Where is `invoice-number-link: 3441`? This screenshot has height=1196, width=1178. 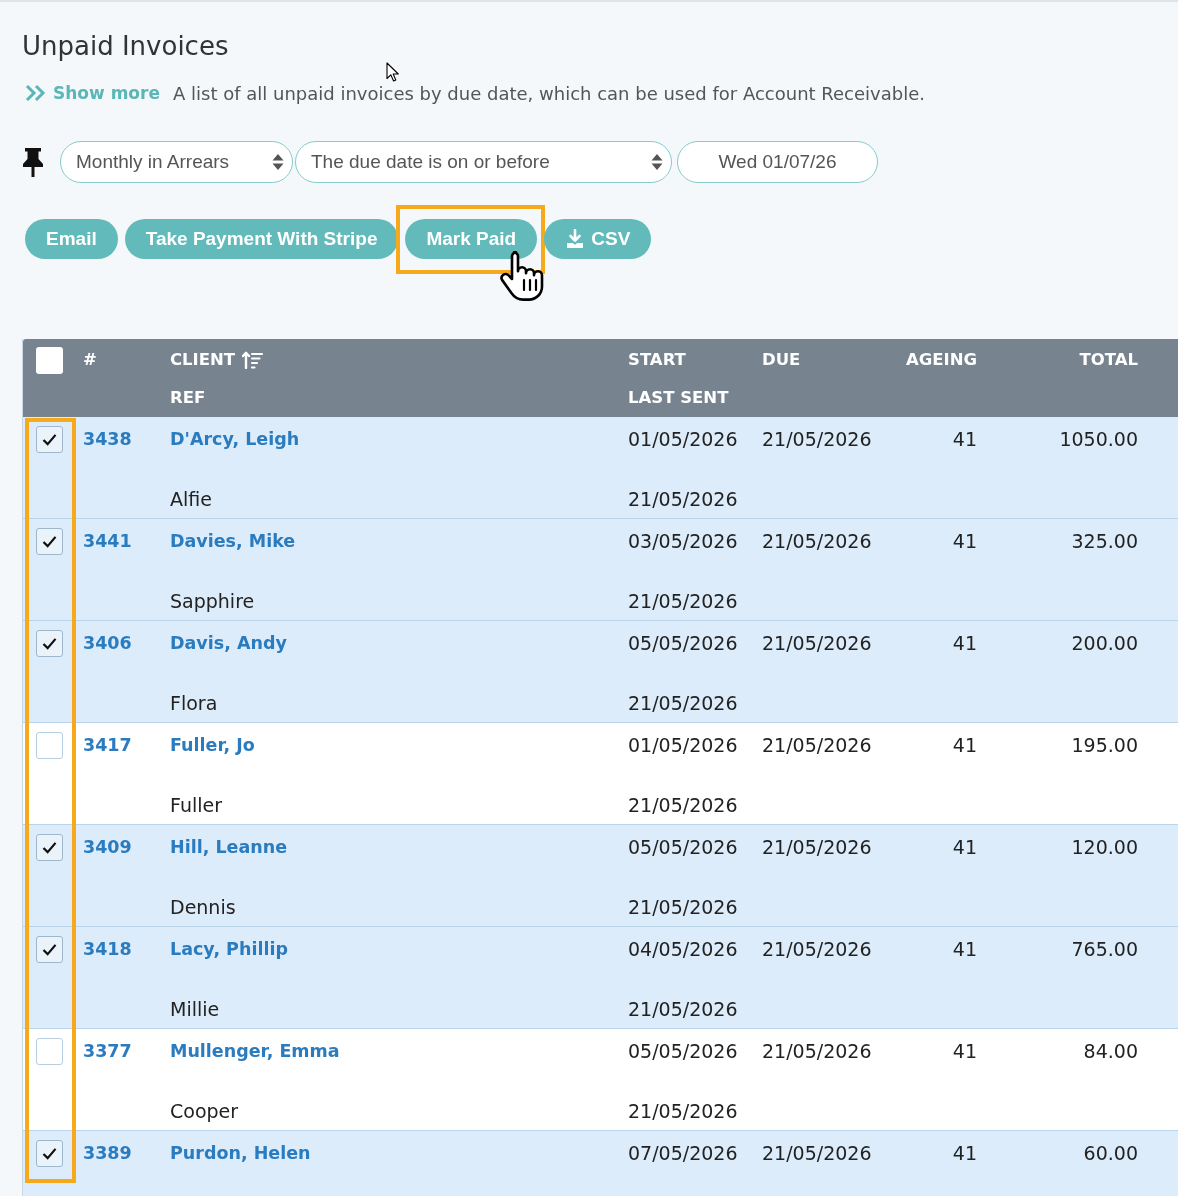
invoice-number-link: 3441 is located at coordinates (126, 541).